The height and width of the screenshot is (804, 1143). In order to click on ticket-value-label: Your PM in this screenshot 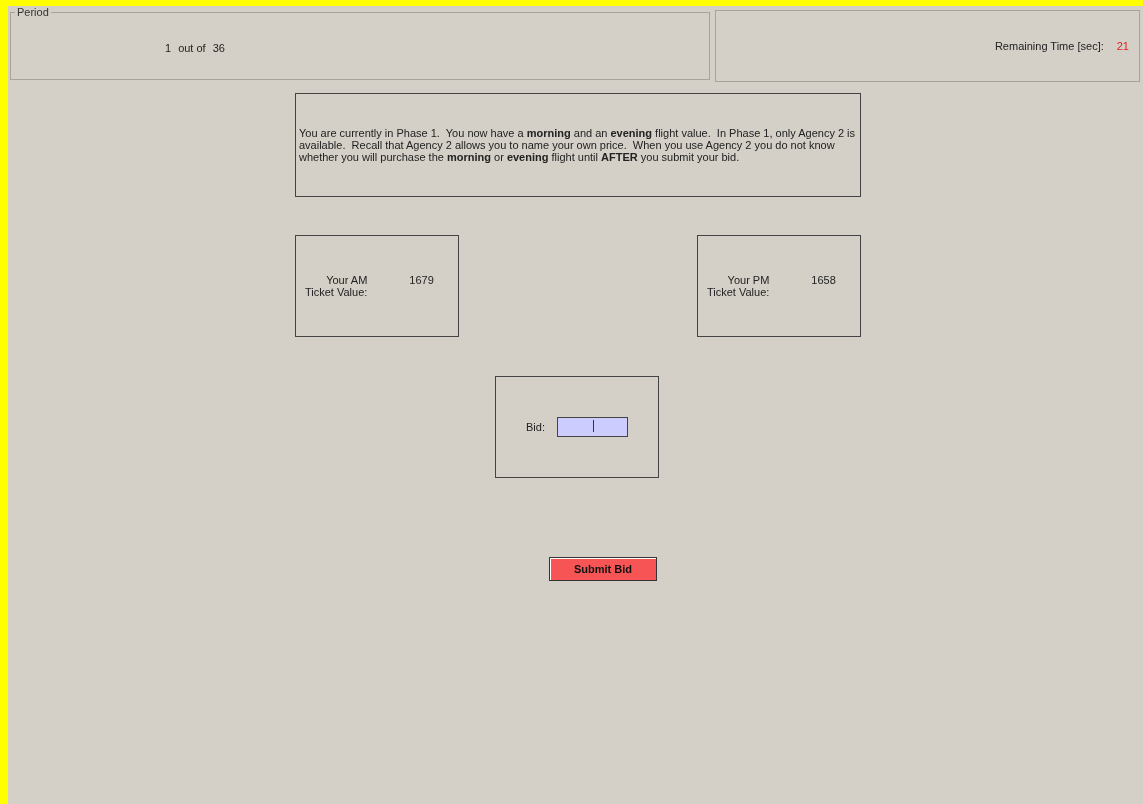, I will do `click(748, 280)`.